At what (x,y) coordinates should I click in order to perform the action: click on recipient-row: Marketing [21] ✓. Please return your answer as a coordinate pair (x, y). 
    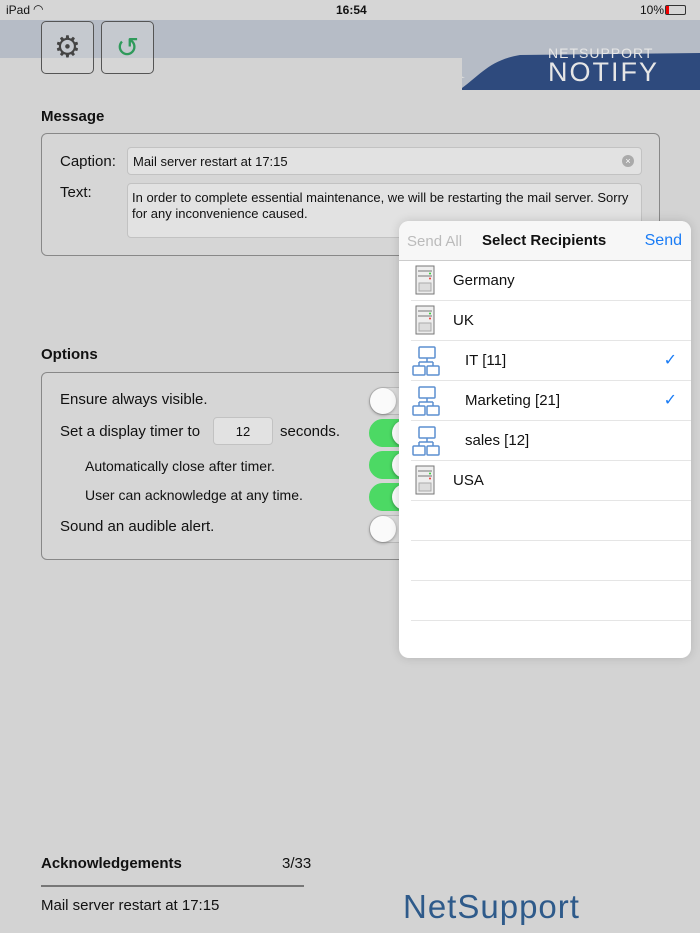
    Looking at the image, I should click on (551, 401).